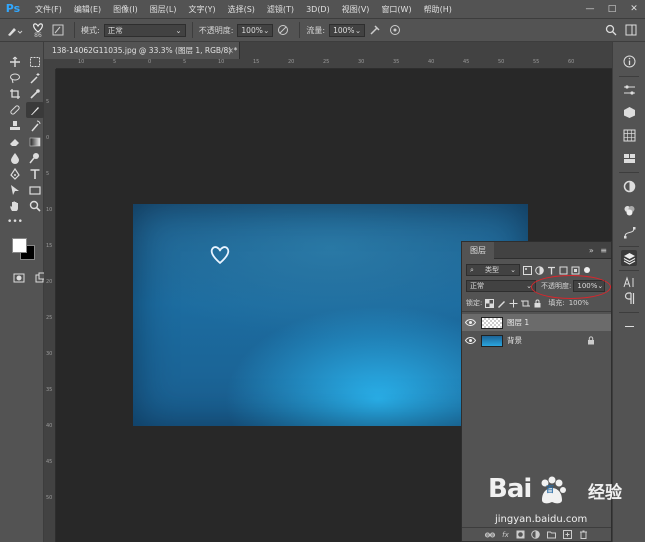 The image size is (645, 542). Describe the element at coordinates (344, 30) in the screenshot. I see `flow-value: 100%` at that location.